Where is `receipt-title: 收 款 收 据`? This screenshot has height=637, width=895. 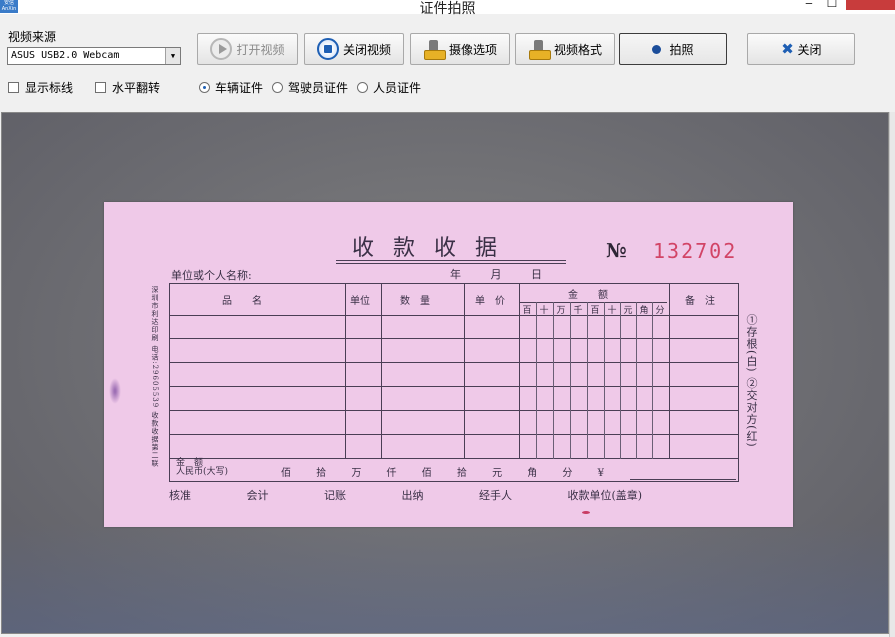
receipt-title: 收 款 收 据 is located at coordinates (427, 248).